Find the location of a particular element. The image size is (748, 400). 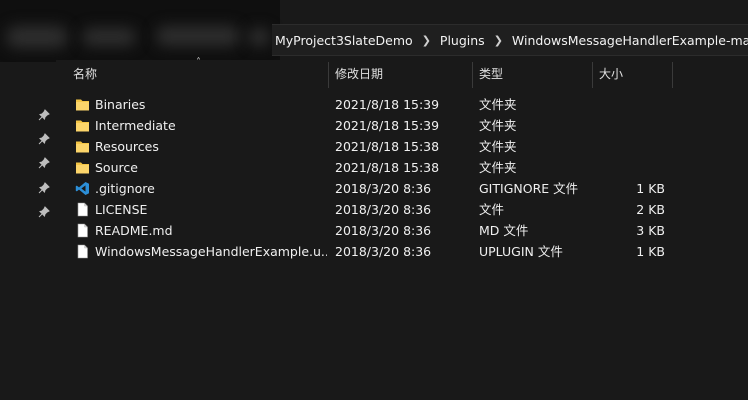

column-header-size: 大小 is located at coordinates (632, 74).